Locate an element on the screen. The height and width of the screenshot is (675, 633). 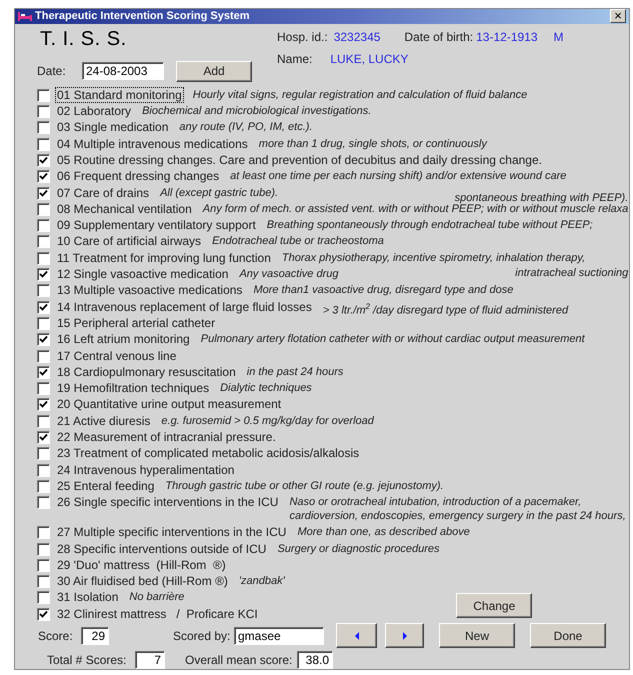
birth-date-value: 13-12-1913 is located at coordinates (507, 37).